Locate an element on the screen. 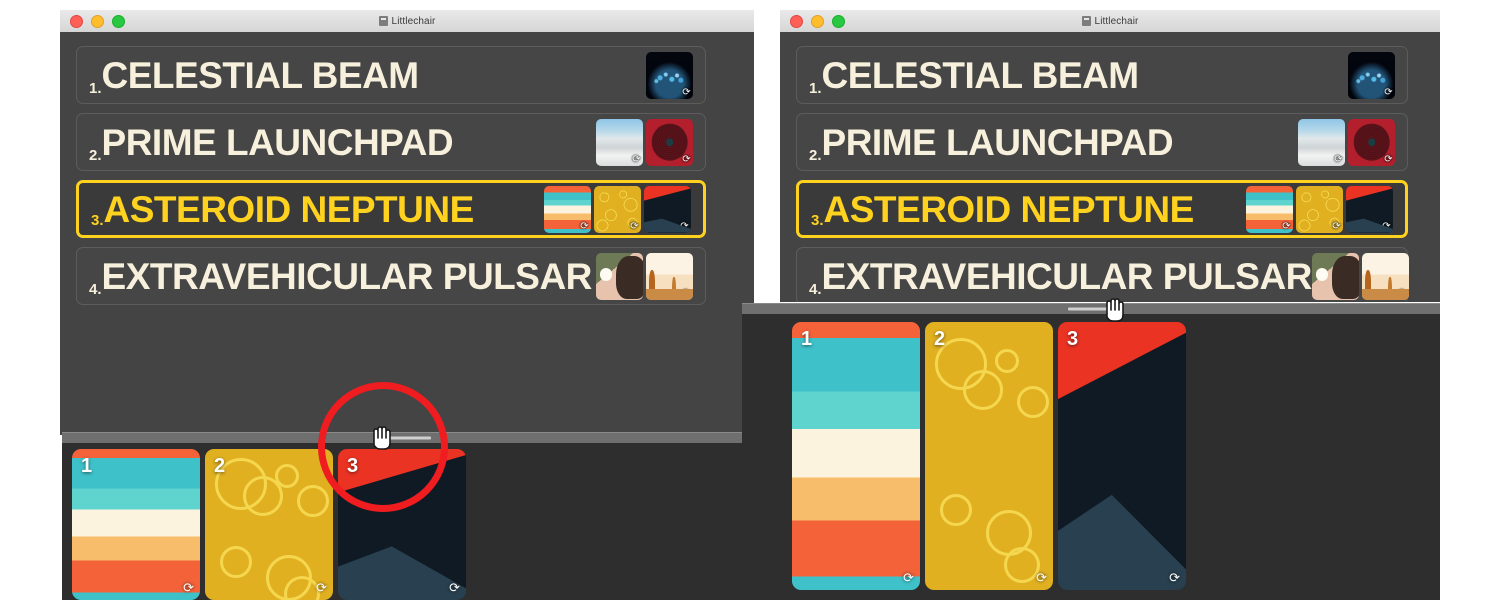 The width and height of the screenshot is (1500, 600). titlebar-left: Littlechair is located at coordinates (407, 21).